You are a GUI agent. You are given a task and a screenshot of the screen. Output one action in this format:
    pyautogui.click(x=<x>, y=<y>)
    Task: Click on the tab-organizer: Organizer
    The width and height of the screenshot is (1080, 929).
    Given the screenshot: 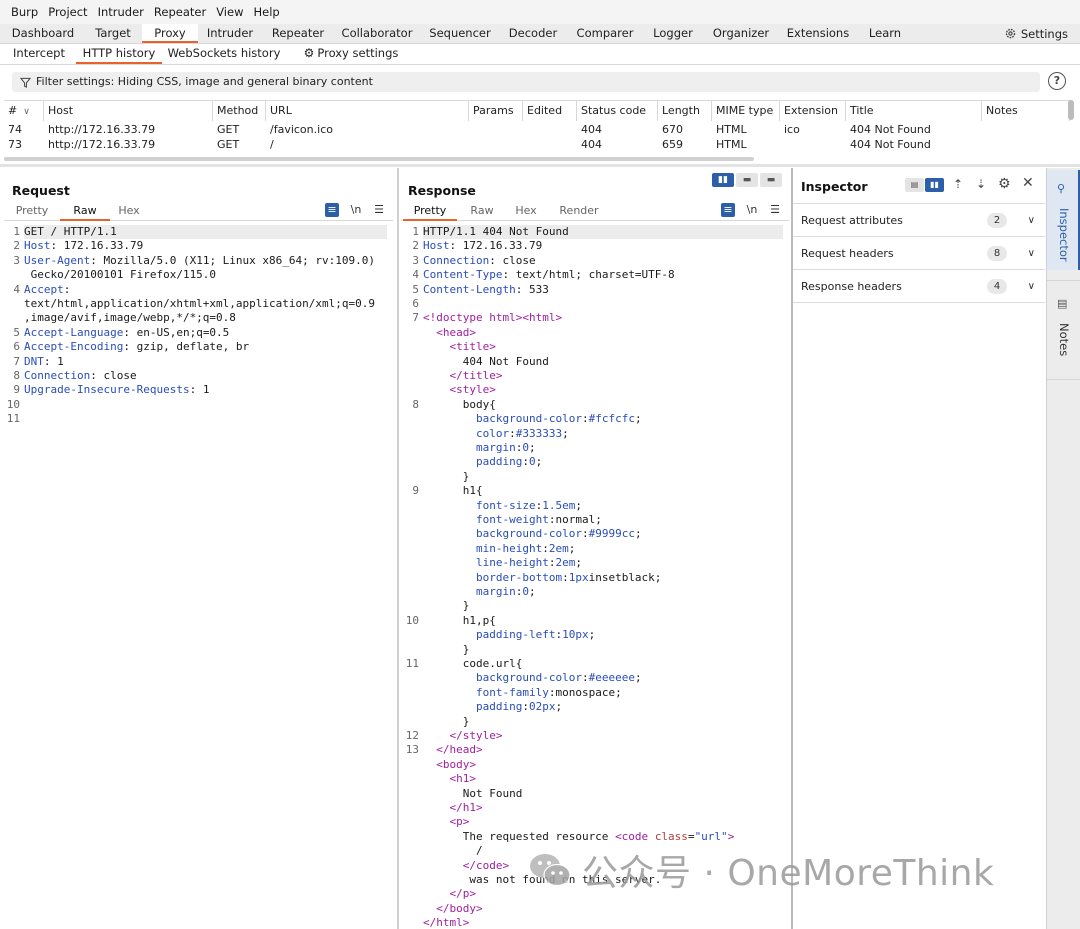 What is the action you would take?
    pyautogui.click(x=741, y=33)
    